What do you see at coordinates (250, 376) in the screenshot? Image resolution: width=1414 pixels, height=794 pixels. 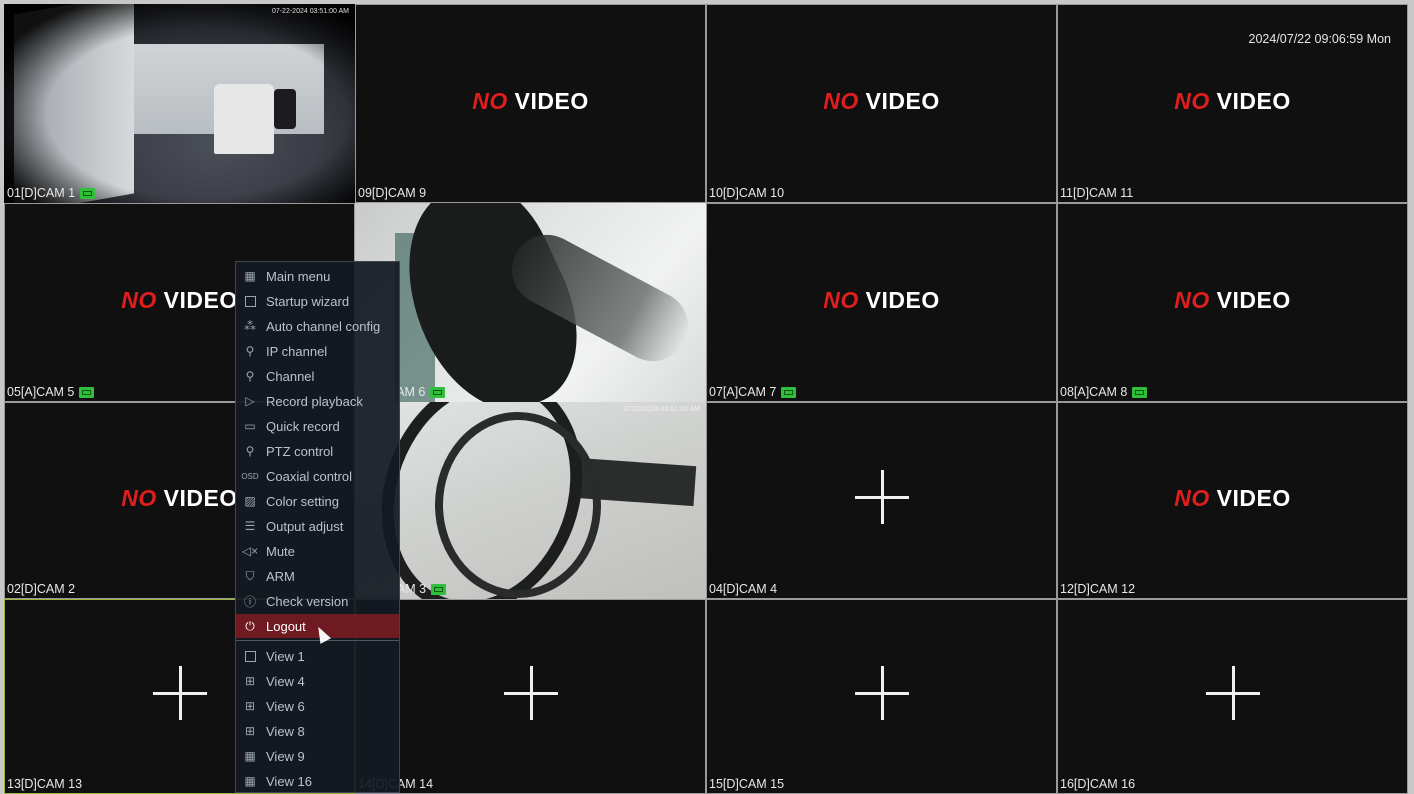 I see `camera-icon: ⚲` at bounding box center [250, 376].